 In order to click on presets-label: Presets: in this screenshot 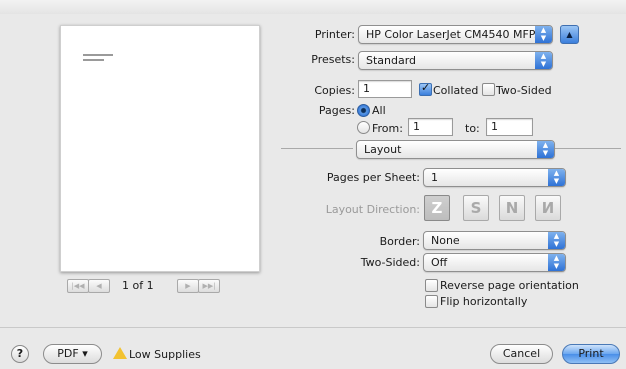, I will do `click(333, 59)`.